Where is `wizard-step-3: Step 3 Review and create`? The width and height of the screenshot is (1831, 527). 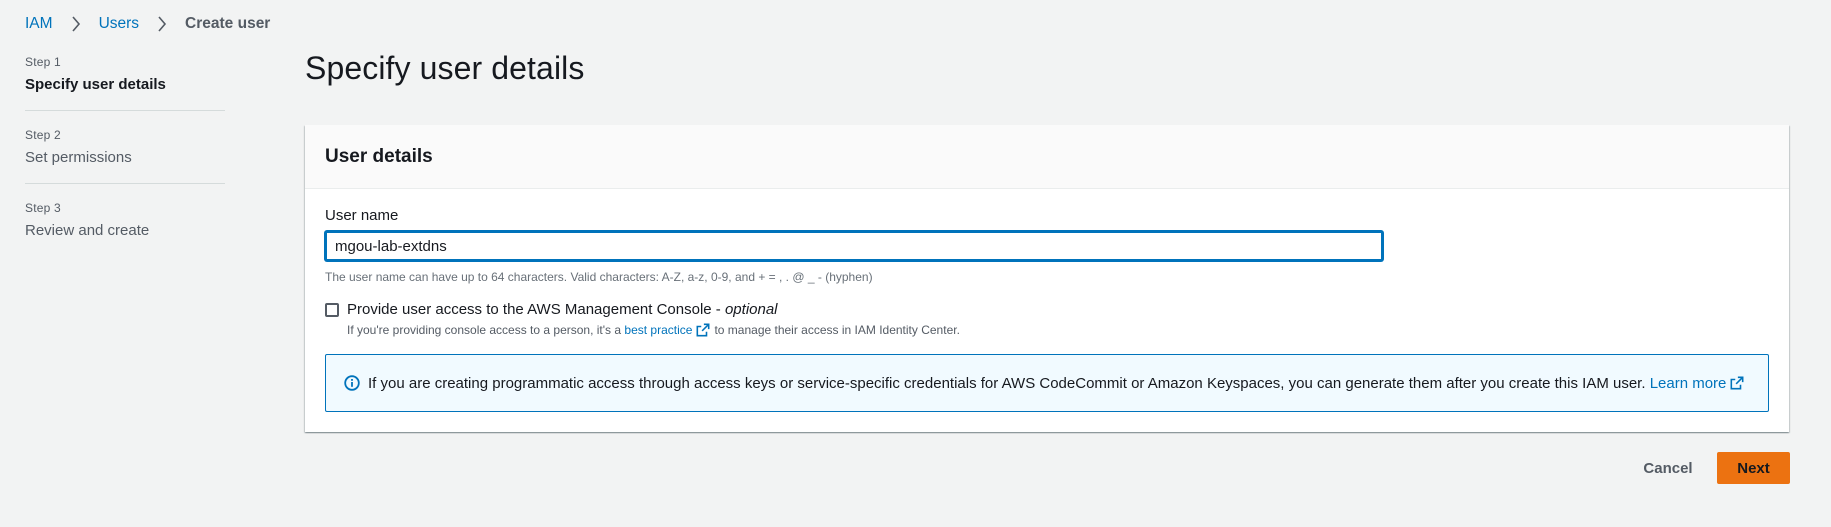 wizard-step-3: Step 3 Review and create is located at coordinates (125, 220).